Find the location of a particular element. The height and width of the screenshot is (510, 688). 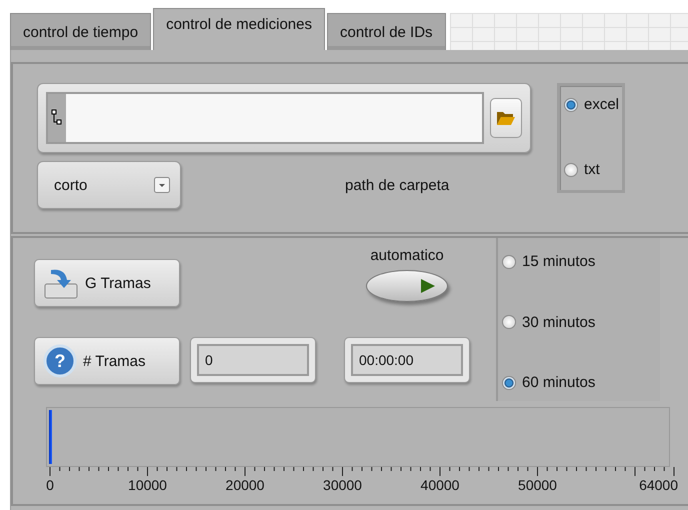

auto-label: automatico is located at coordinates (407, 255).